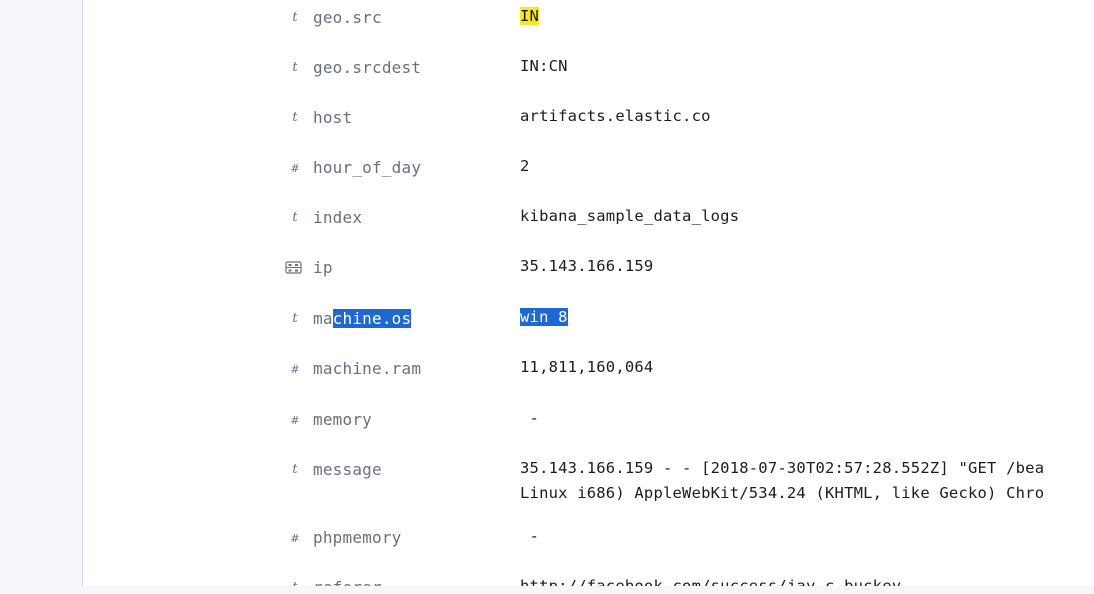  What do you see at coordinates (587, 367) in the screenshot?
I see `field-value: 11,811,160,064` at bounding box center [587, 367].